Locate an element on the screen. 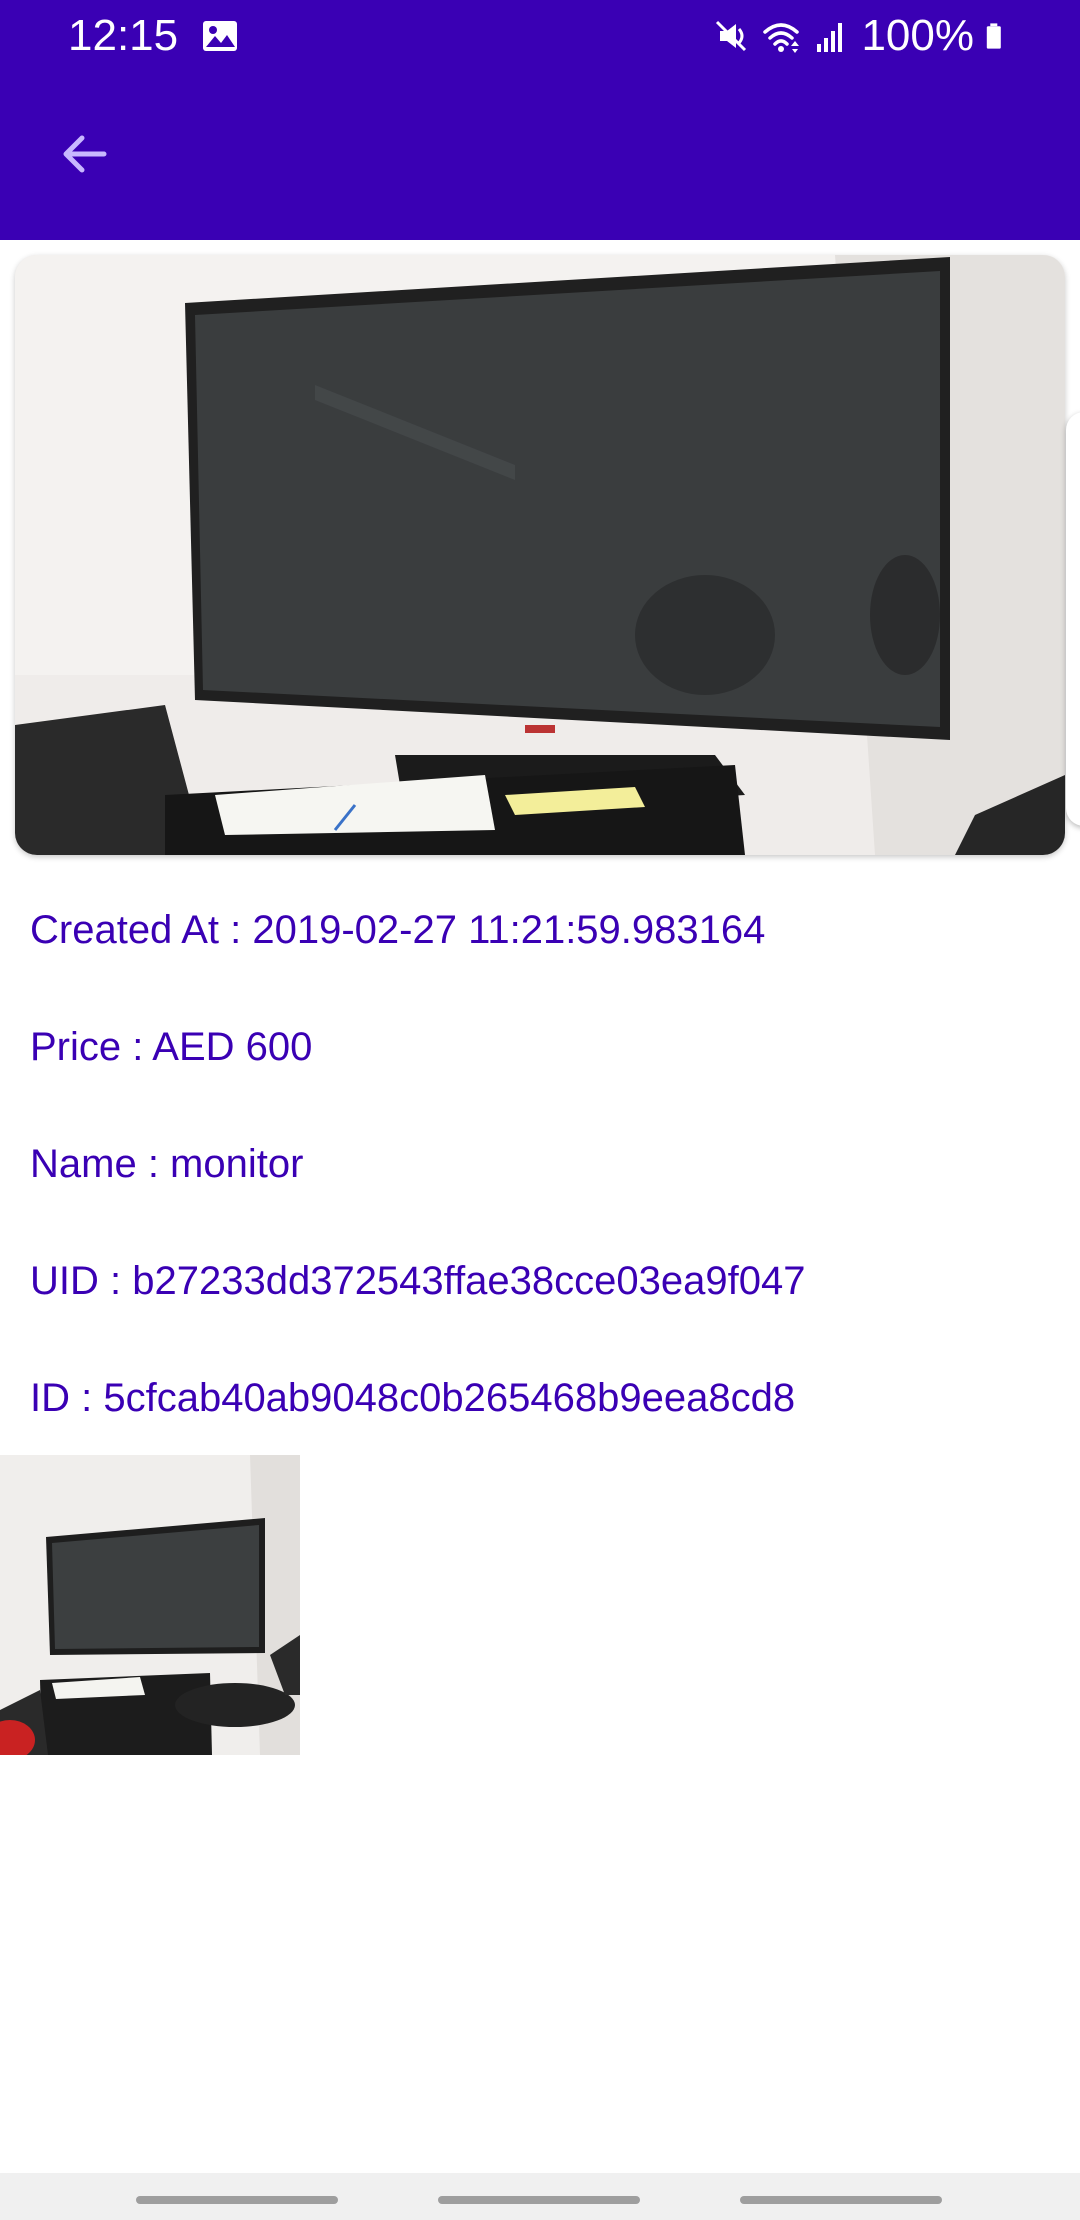  next-image-card-peek is located at coordinates (1073, 619).